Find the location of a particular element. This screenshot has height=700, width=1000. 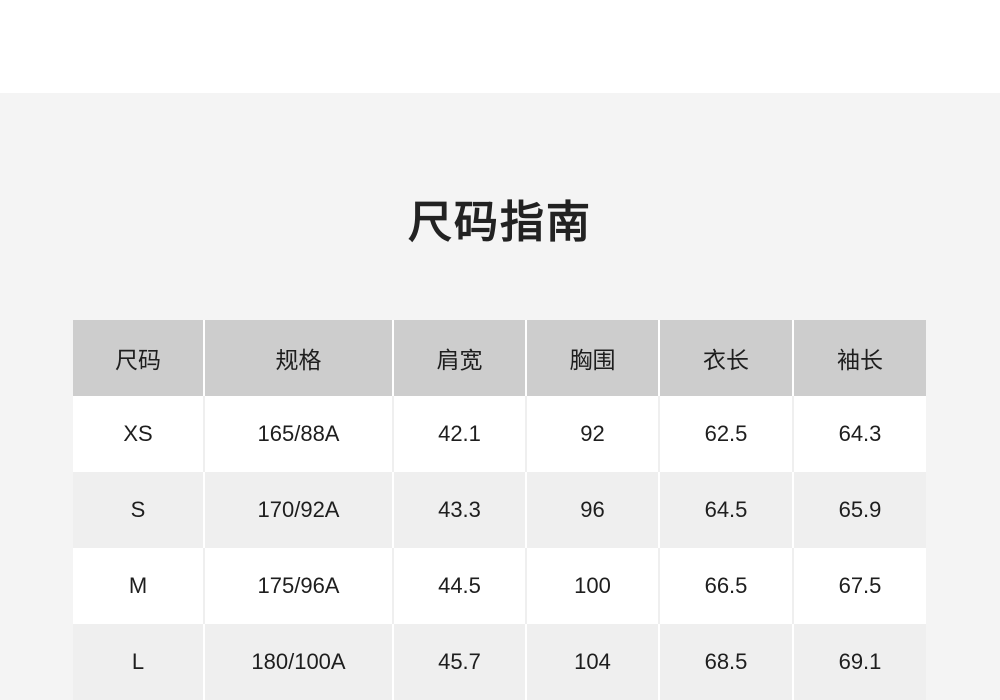

cell-spec: 170/92A is located at coordinates (299, 510).